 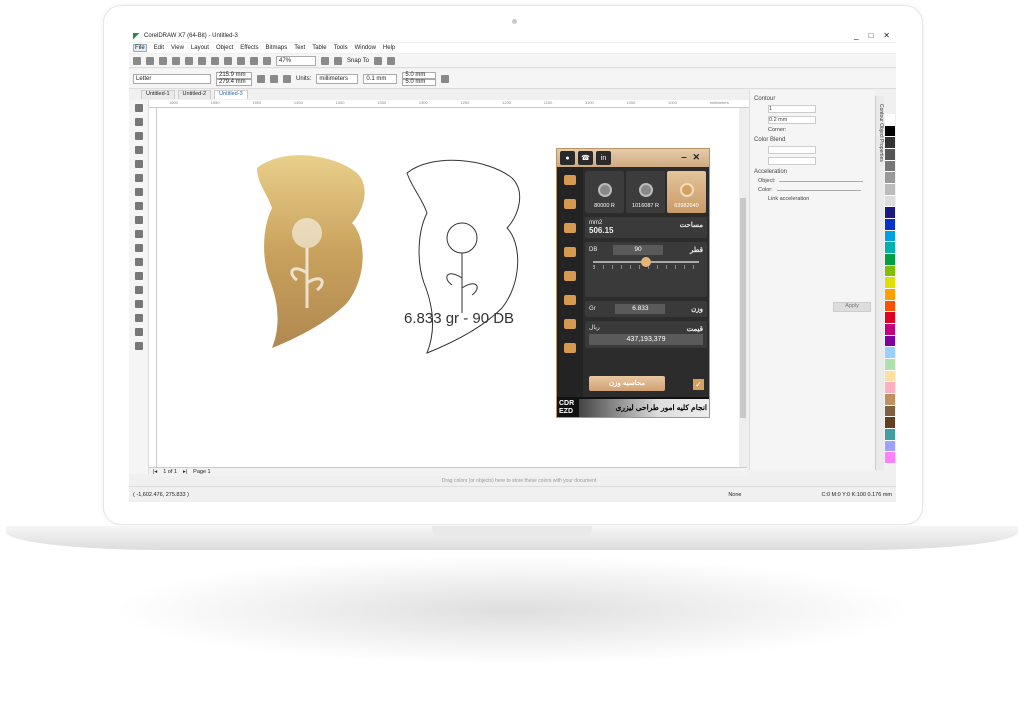 I want to click on new-icon, so click(x=137, y=60).